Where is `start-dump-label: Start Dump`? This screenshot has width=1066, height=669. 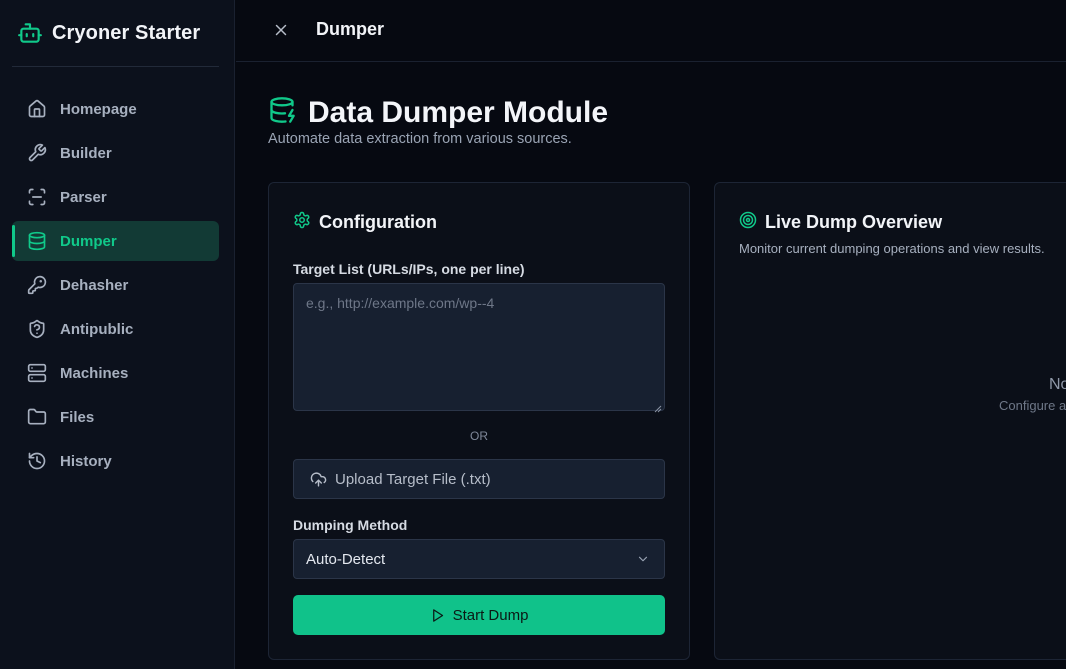
start-dump-label: Start Dump is located at coordinates (490, 615).